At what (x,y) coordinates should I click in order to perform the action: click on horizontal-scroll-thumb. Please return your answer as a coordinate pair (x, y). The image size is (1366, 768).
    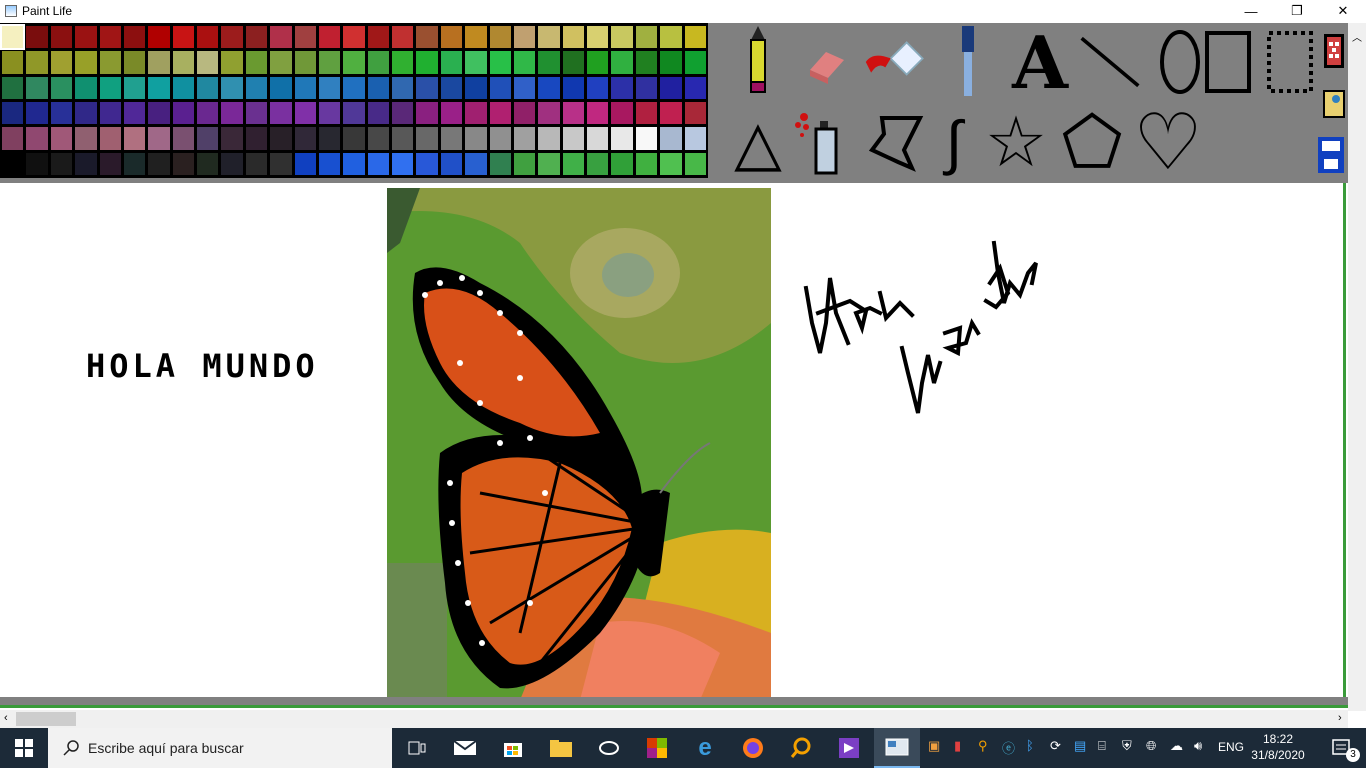
    Looking at the image, I should click on (46, 719).